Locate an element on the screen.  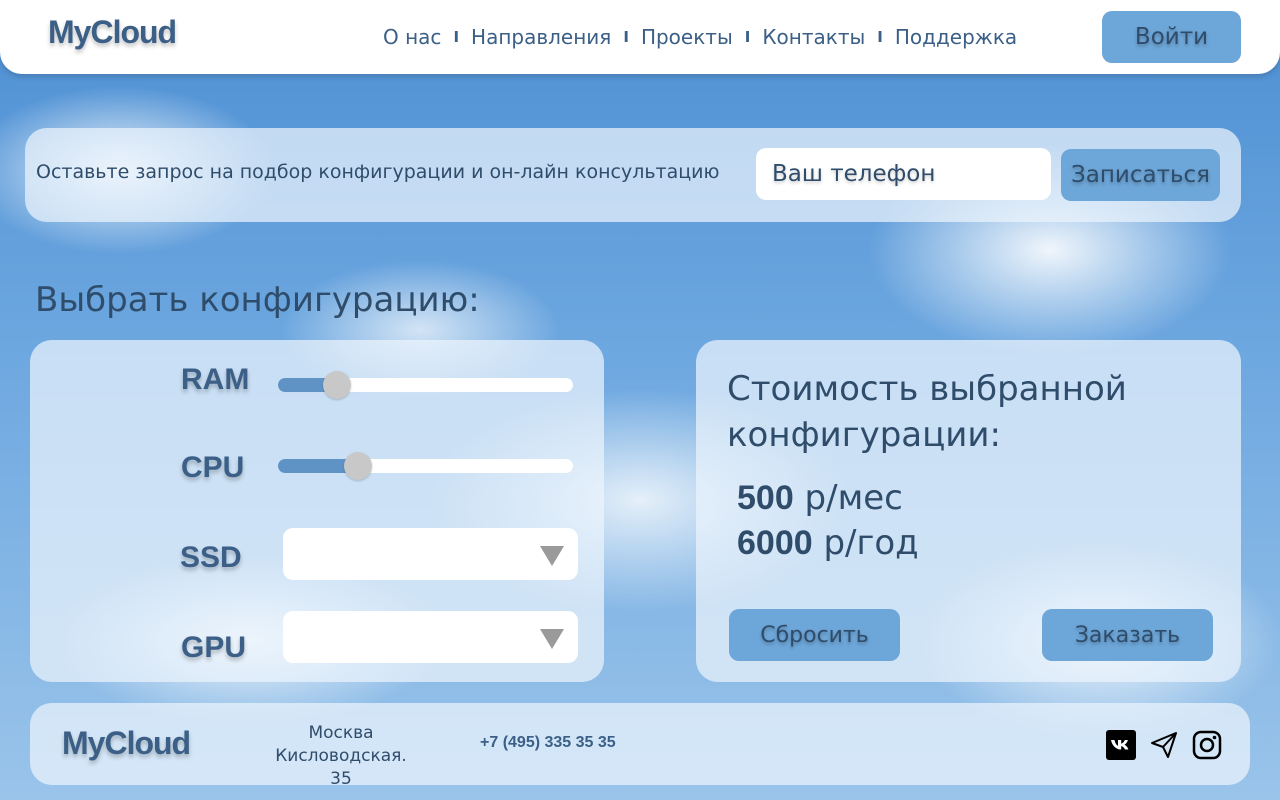
price-yearly-unit: р/год is located at coordinates (865, 543).